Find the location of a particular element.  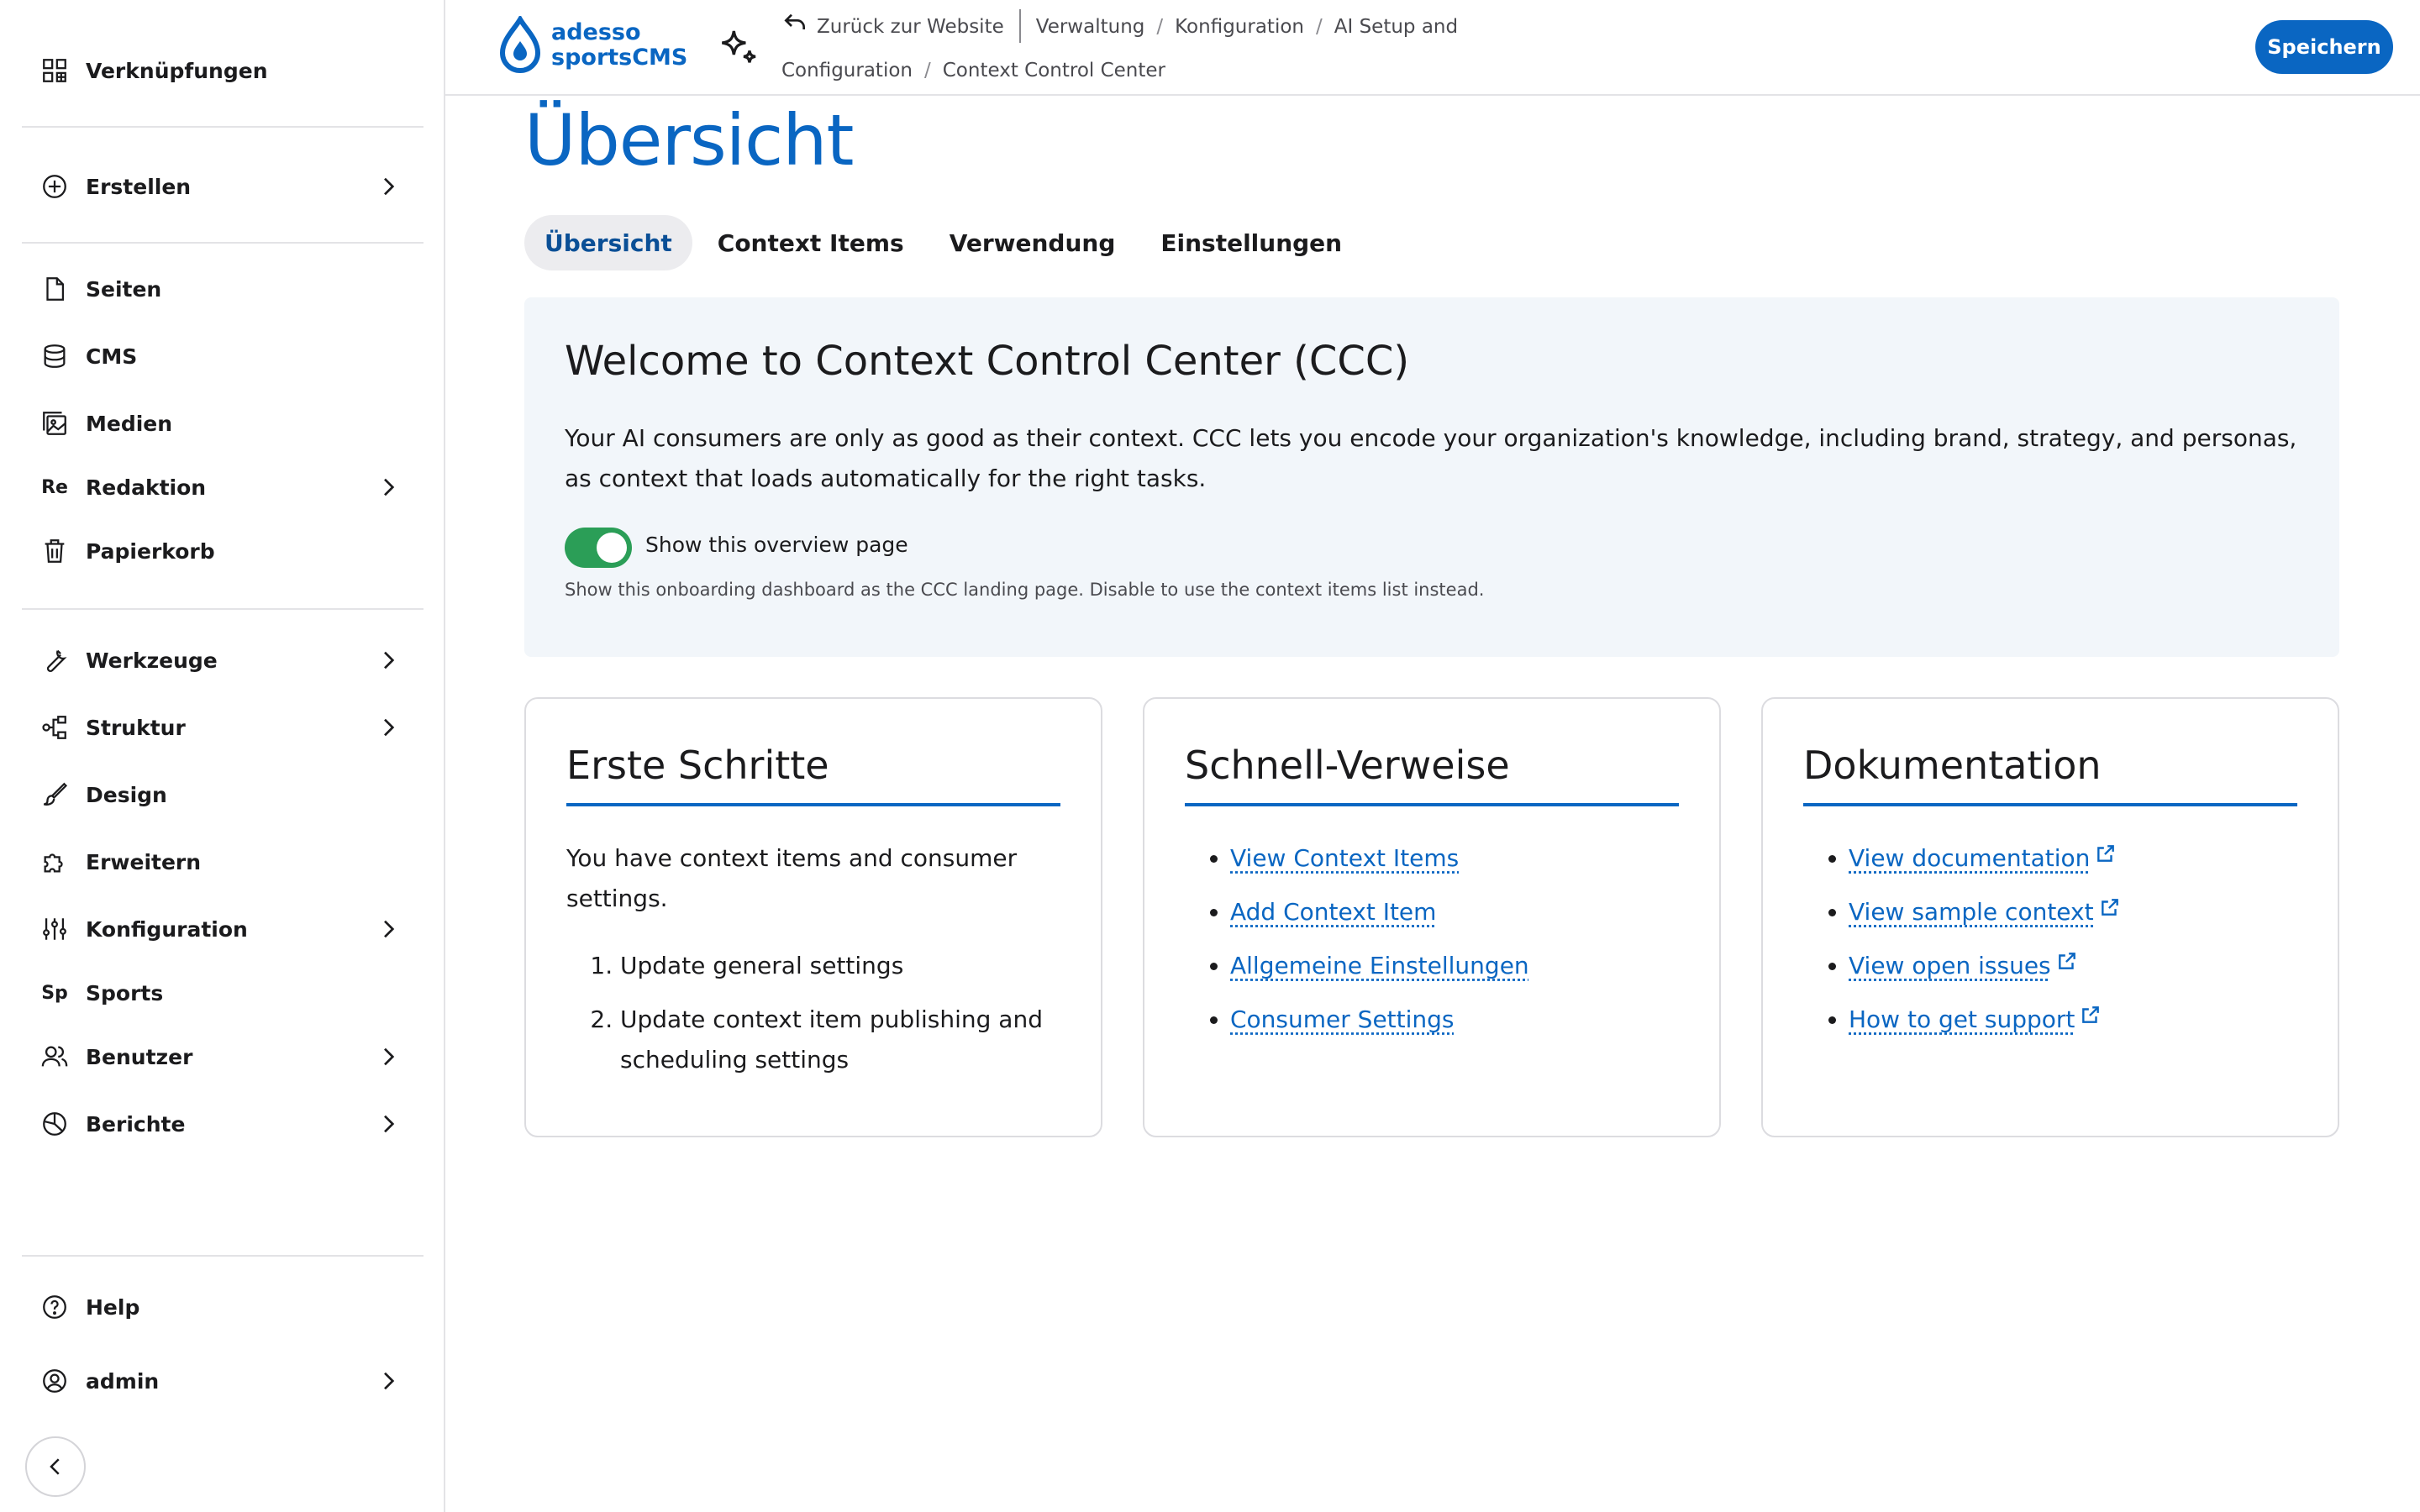

link-label: How to get support is located at coordinates (1962, 1019).